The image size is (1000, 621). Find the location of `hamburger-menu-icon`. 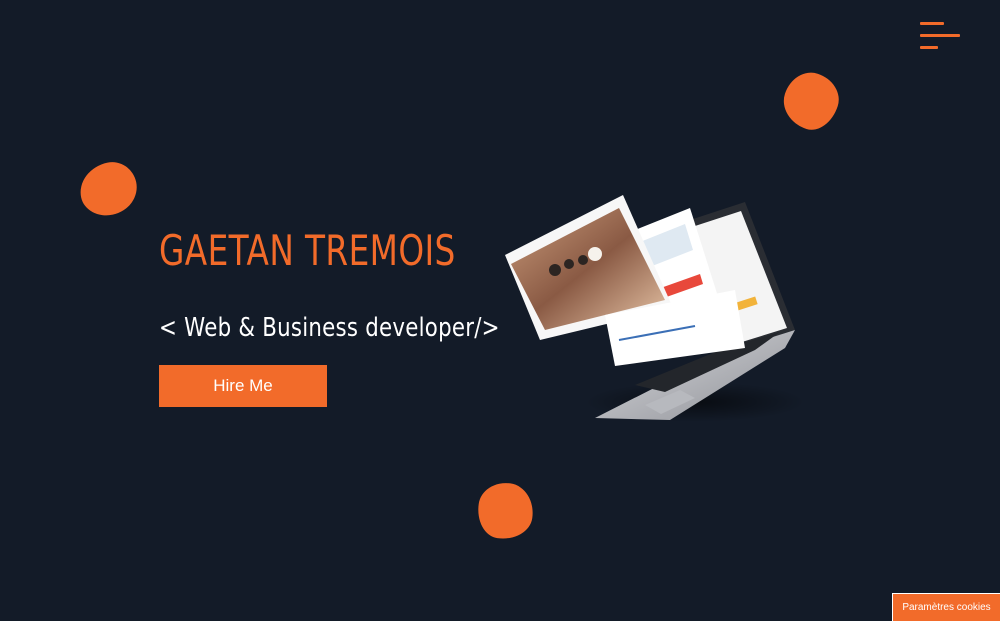

hamburger-menu-icon is located at coordinates (940, 36).